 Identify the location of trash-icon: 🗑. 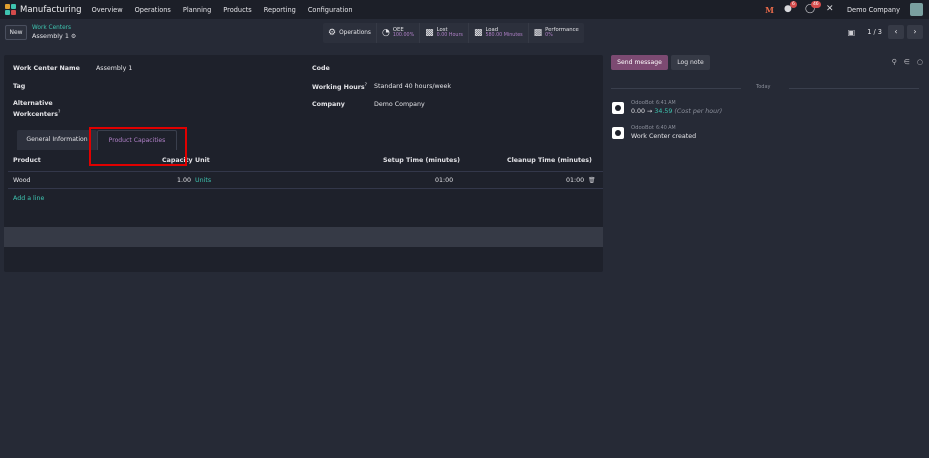
(592, 180).